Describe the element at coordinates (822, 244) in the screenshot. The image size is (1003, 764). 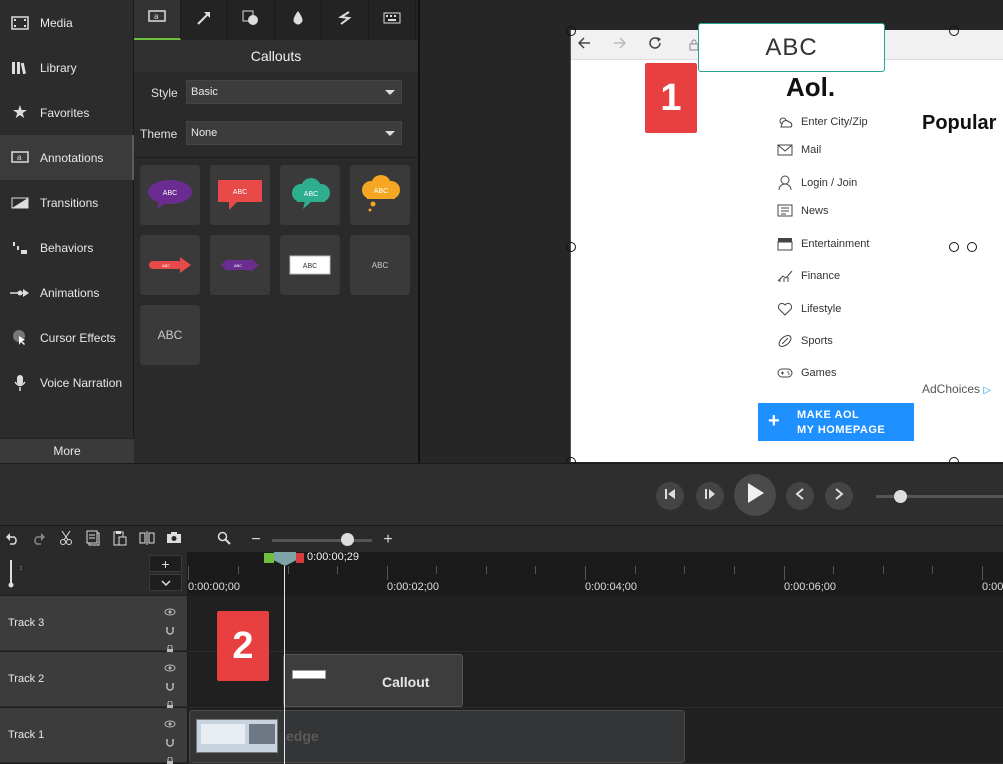
I see `aol-item-entertainment: Entertainment` at that location.